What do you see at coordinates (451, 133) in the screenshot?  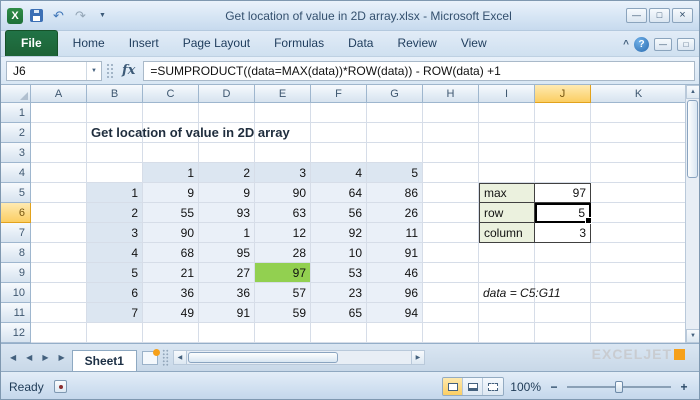 I see `cell-H2` at bounding box center [451, 133].